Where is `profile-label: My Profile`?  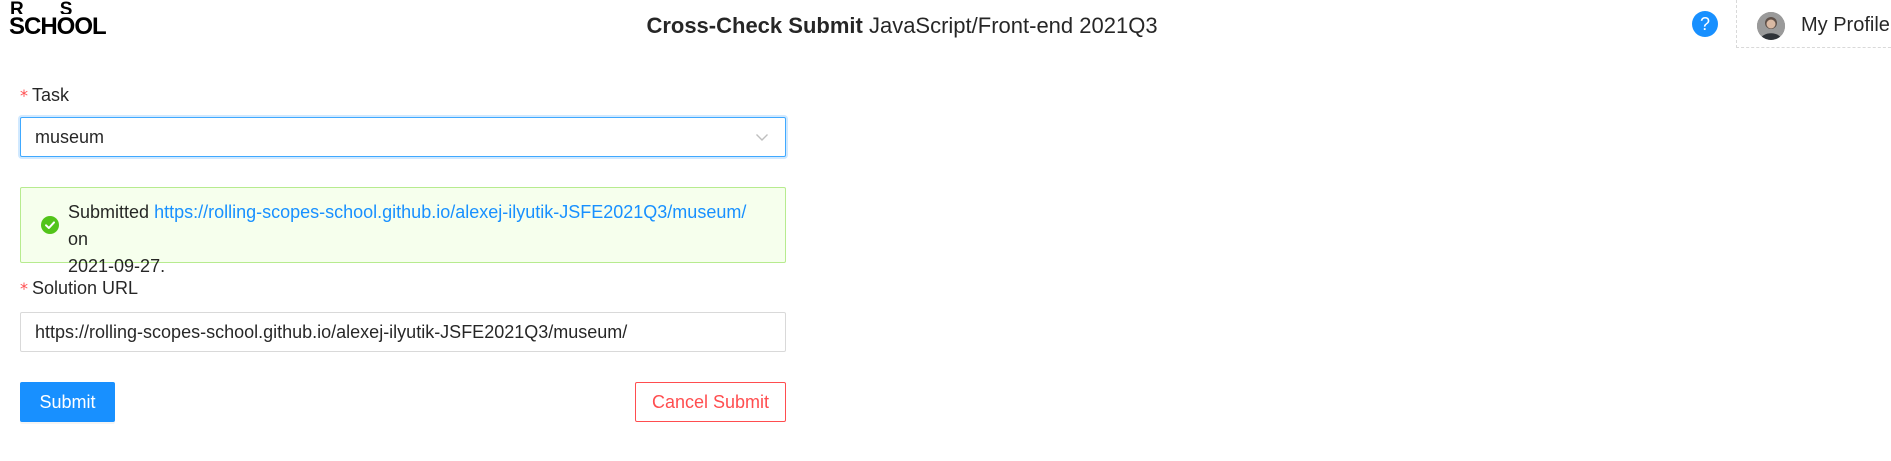
profile-label: My Profile is located at coordinates (1845, 25).